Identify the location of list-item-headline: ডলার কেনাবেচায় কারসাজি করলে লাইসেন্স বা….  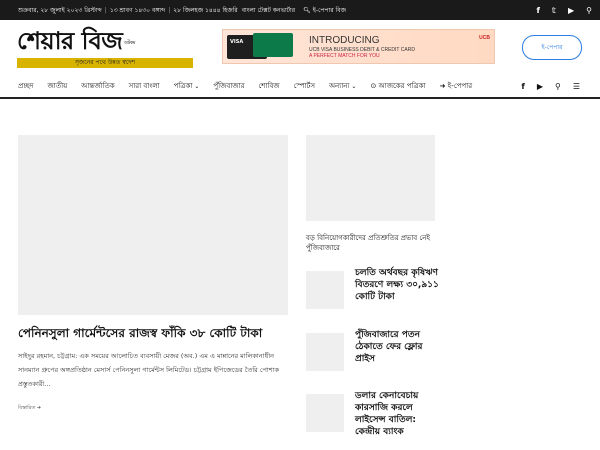
(397, 414).